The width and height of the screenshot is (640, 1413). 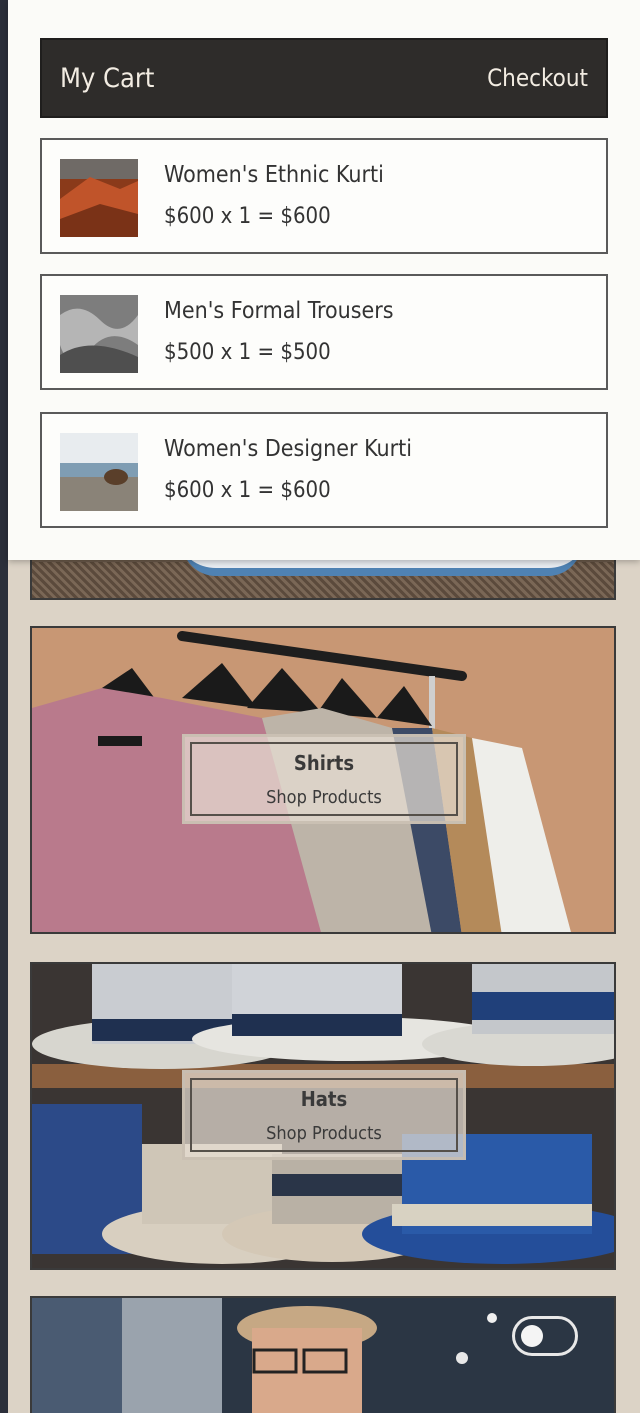 I want to click on cart-item: Men's Formal Trousers $500 x 1 = $500, so click(x=324, y=332).